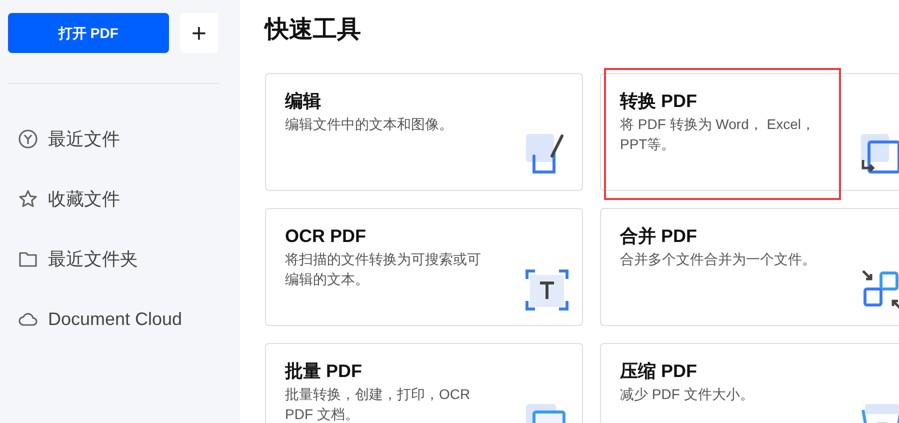  Describe the element at coordinates (659, 236) in the screenshot. I see `tool-title: 合并 PDF` at that location.